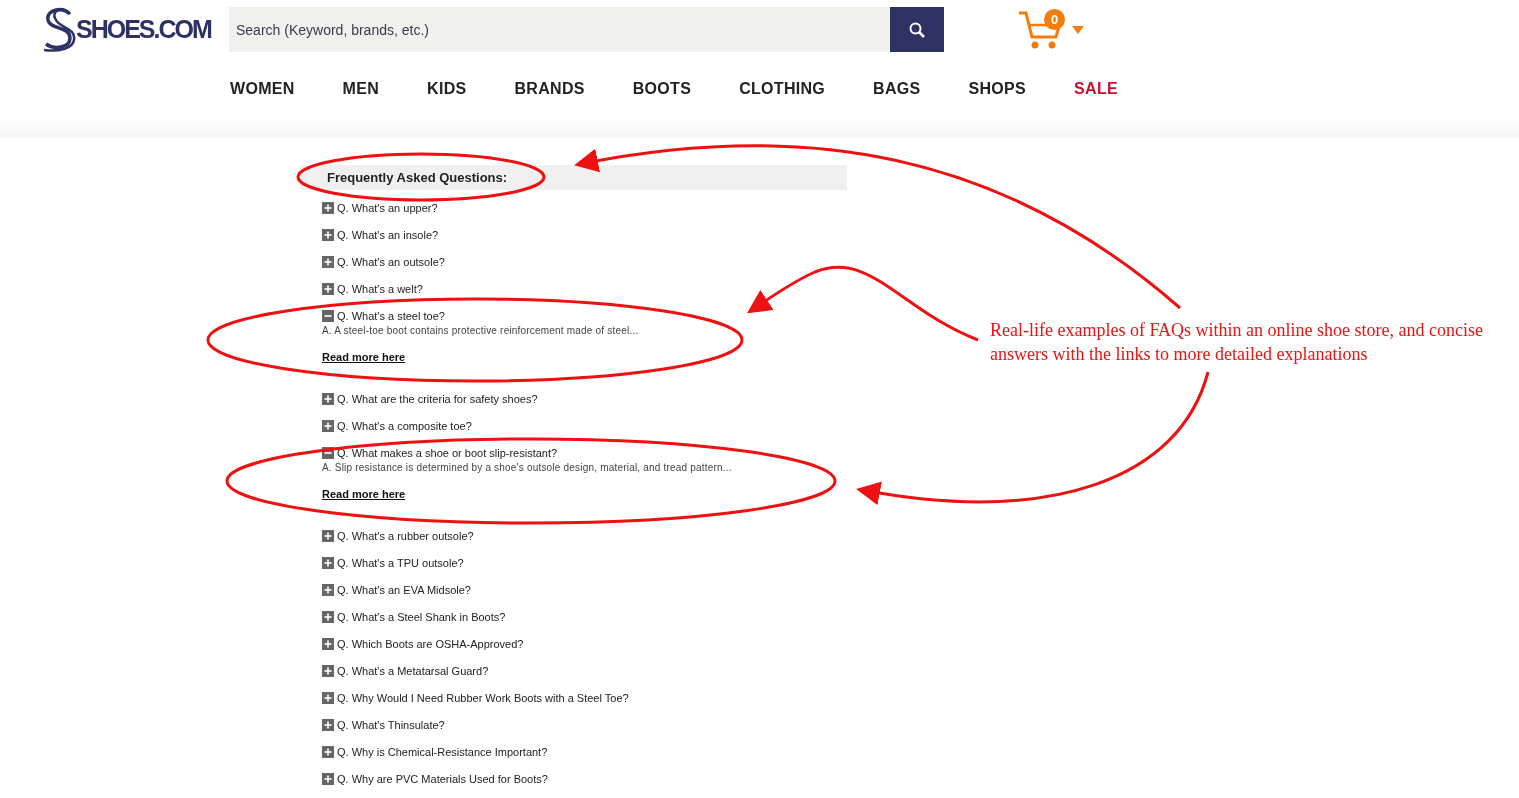  Describe the element at coordinates (1096, 89) in the screenshot. I see `nav-link: SALE` at that location.